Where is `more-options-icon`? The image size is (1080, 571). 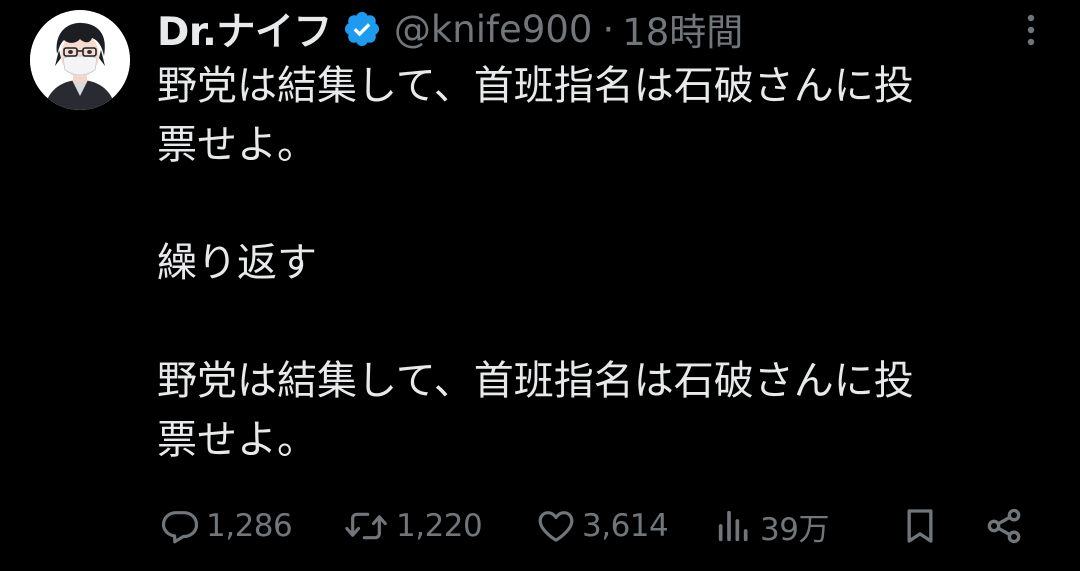 more-options-icon is located at coordinates (1031, 30).